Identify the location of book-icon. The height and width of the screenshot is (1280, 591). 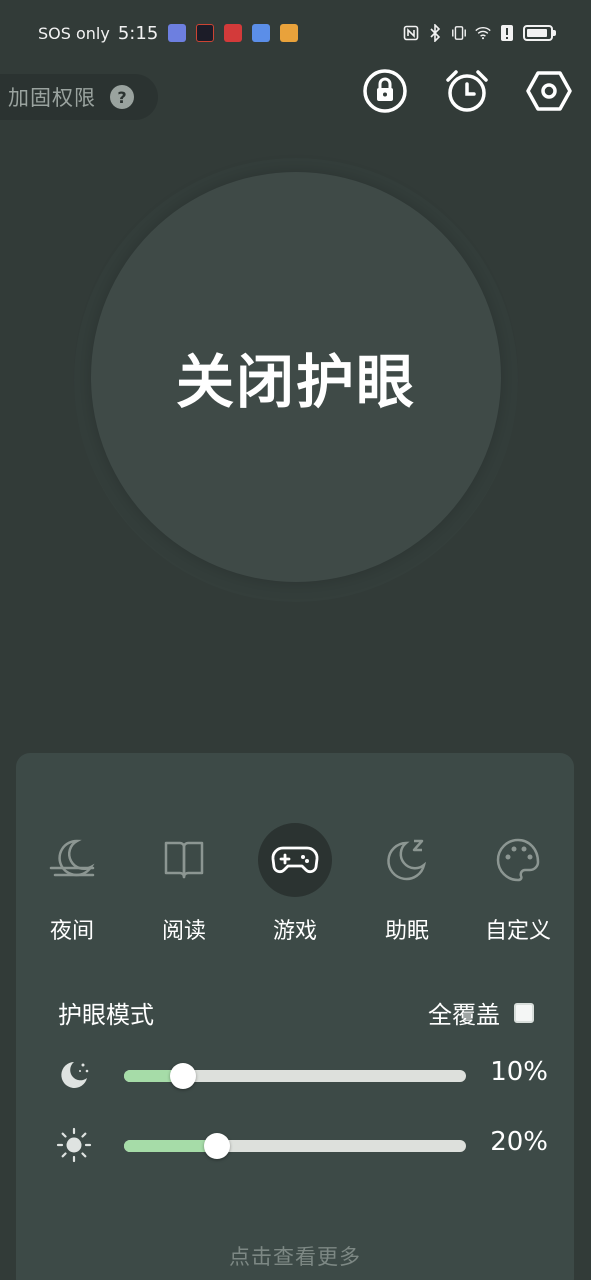
(184, 860).